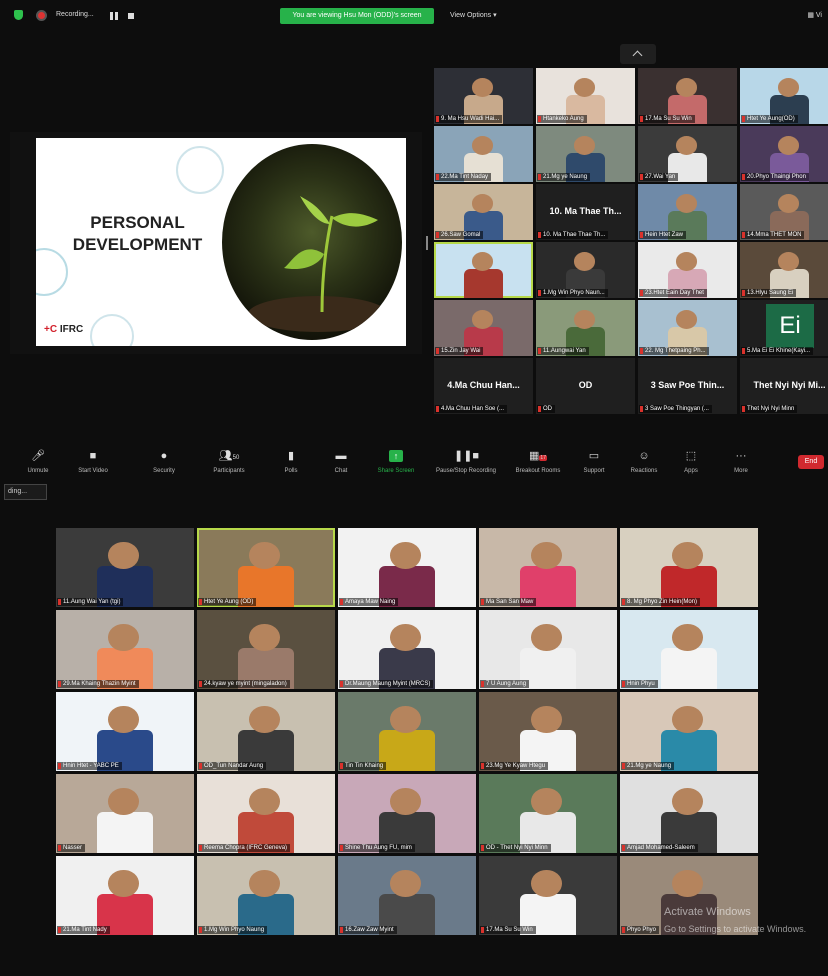 Image resolution: width=828 pixels, height=976 pixels. I want to click on more-label: More, so click(741, 471).